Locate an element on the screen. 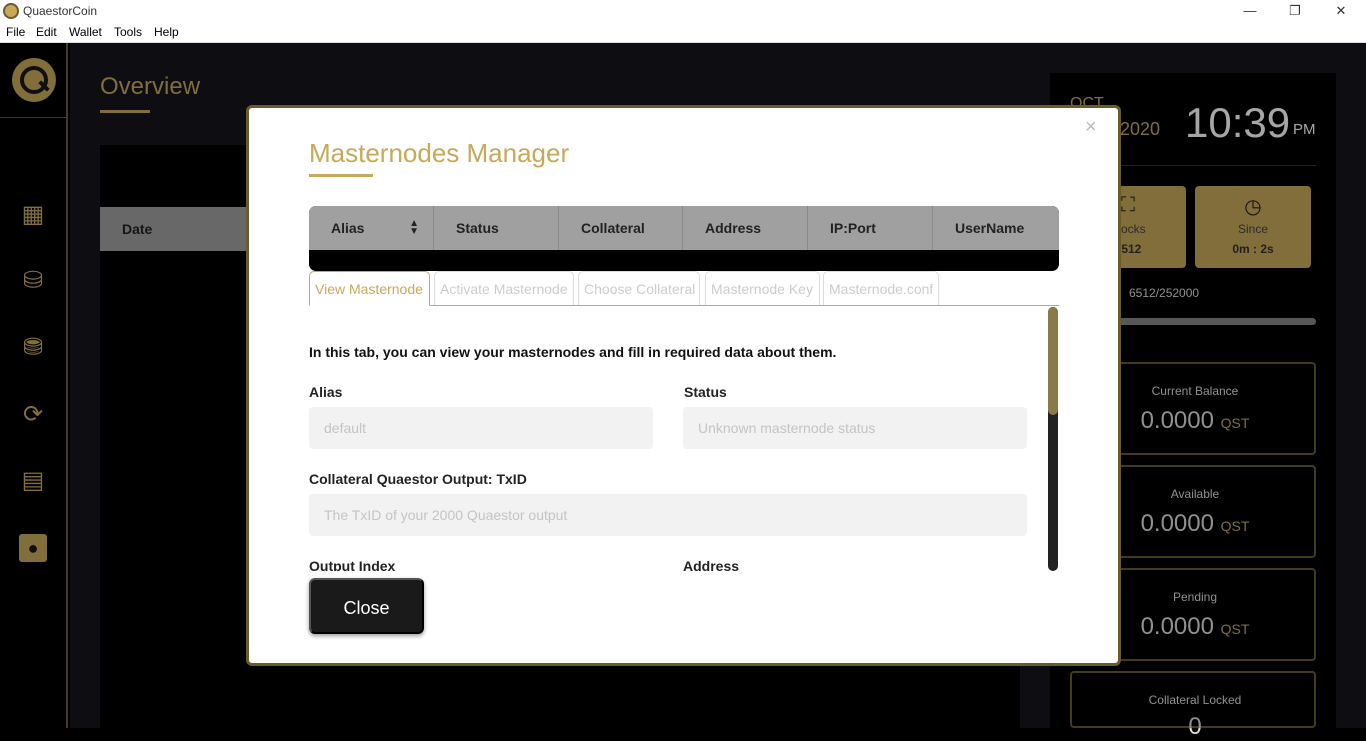 The height and width of the screenshot is (741, 1366). tab-choose-collateral: Choose Collateral is located at coordinates (639, 288).